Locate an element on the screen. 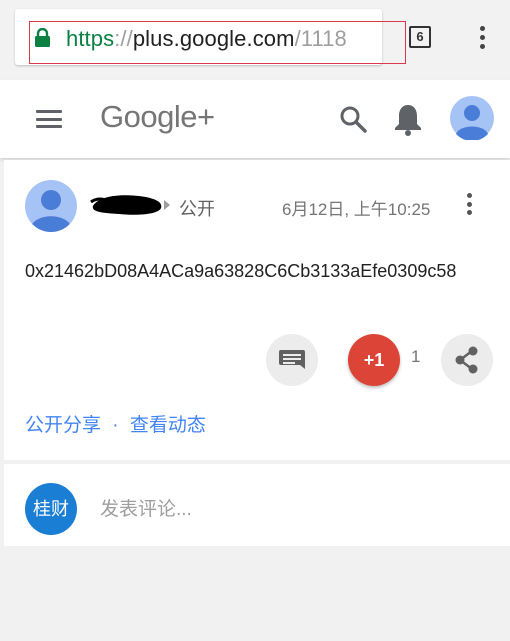 Image resolution: width=510 pixels, height=641 pixels. comment-box is located at coordinates (257, 505).